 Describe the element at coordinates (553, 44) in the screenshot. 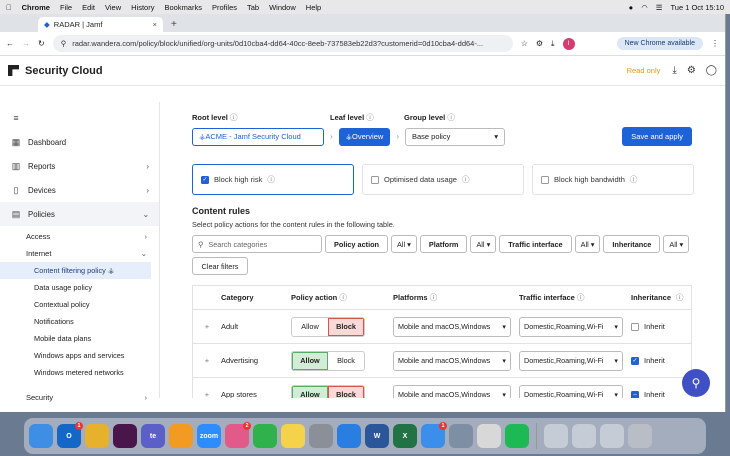

I see `download-icon: ⤓` at that location.